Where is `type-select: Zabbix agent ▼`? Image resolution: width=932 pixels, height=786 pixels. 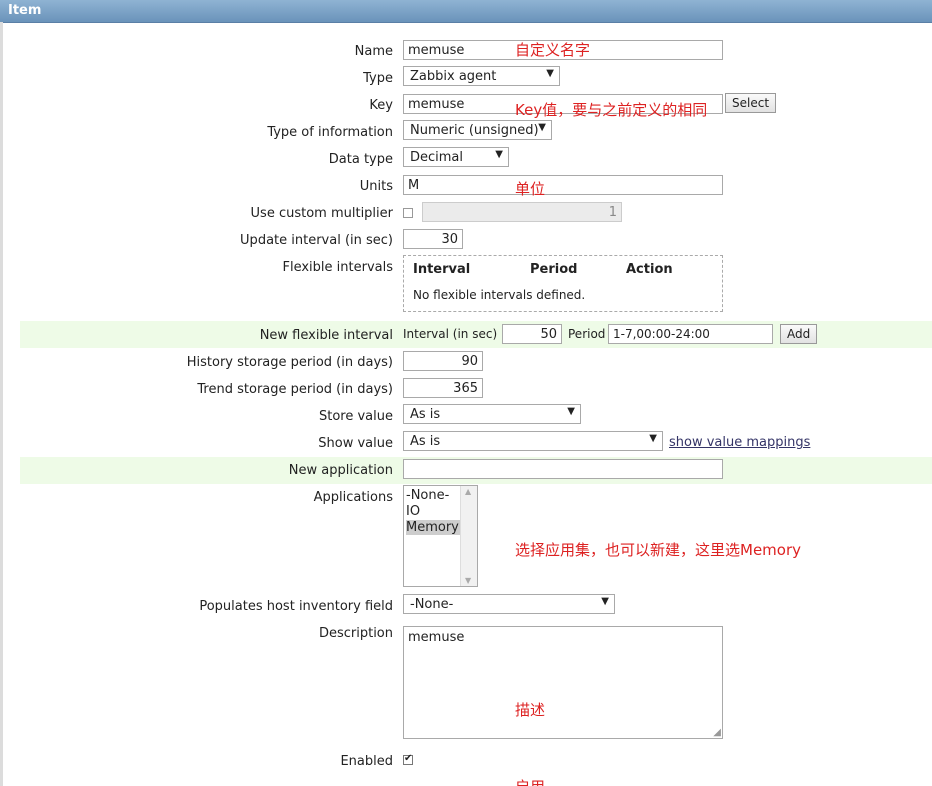
type-select: Zabbix agent ▼ is located at coordinates (481, 76).